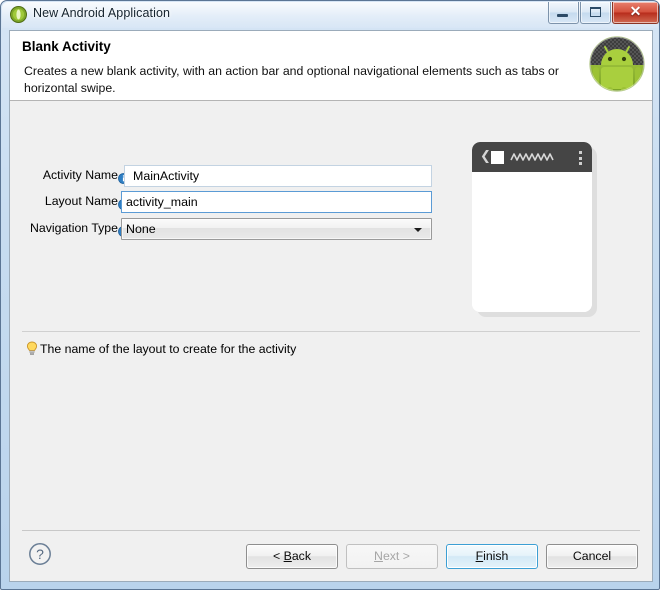  I want to click on next-button-mnemonic: N, so click(378, 556).